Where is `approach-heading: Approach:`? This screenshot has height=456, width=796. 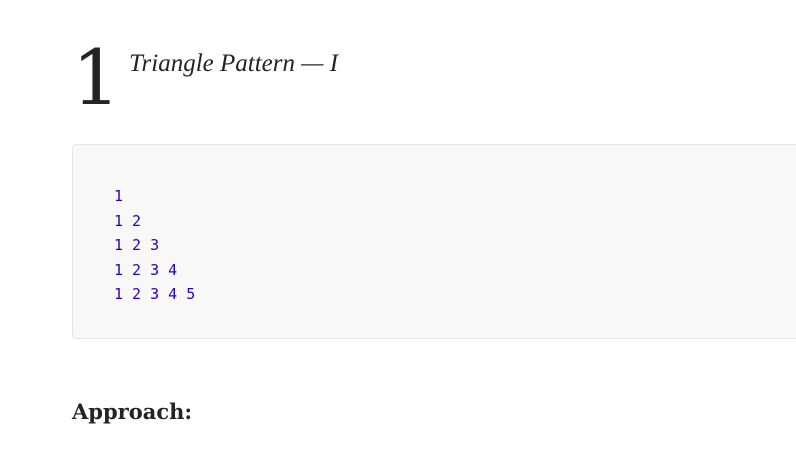 approach-heading: Approach: is located at coordinates (132, 411).